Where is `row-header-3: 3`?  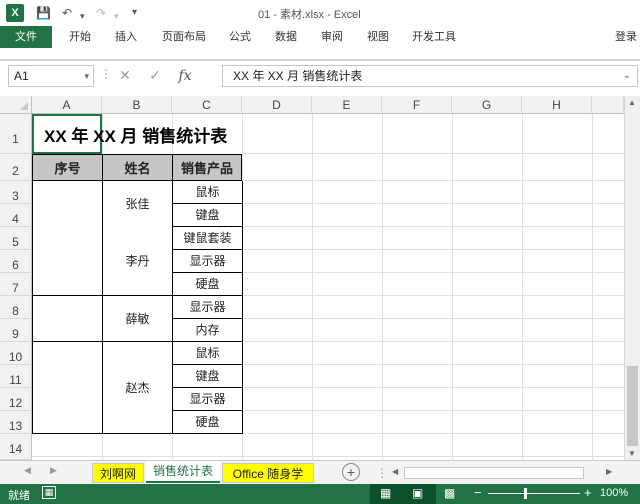
row-header-3: 3 is located at coordinates (16, 192).